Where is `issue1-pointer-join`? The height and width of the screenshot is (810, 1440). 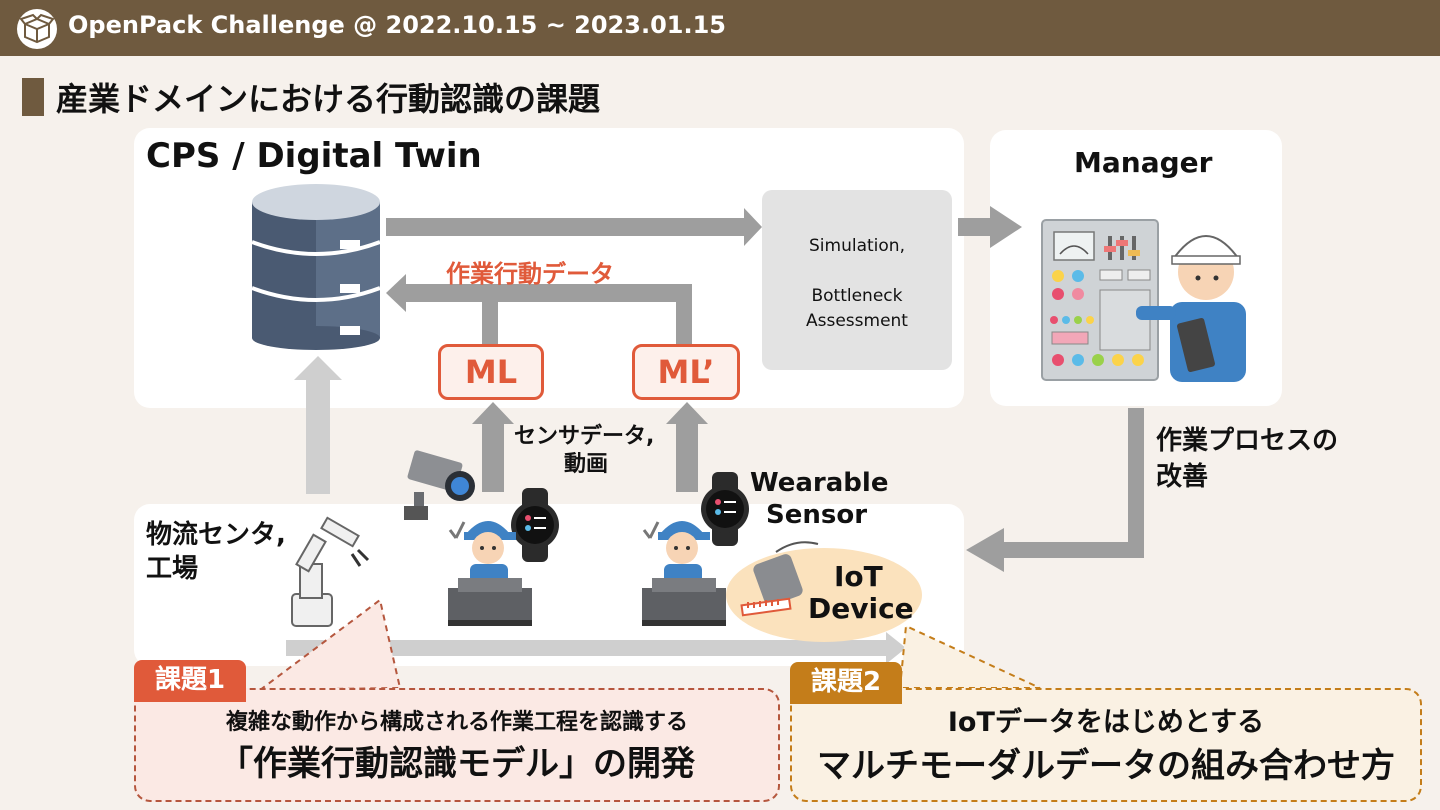 issue1-pointer-join is located at coordinates (330, 692).